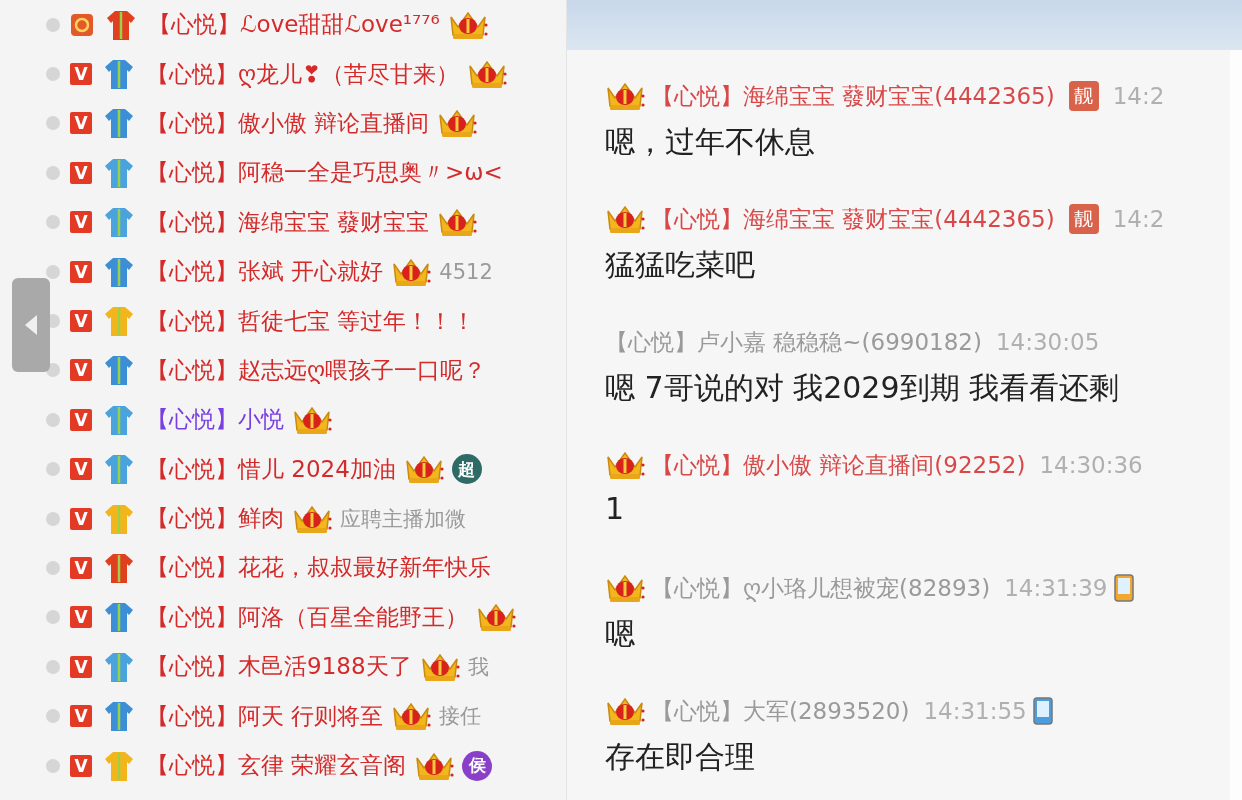  Describe the element at coordinates (324, 173) in the screenshot. I see `user-name: 【心悦】阿稳一全是巧思奥〃>ω<` at that location.